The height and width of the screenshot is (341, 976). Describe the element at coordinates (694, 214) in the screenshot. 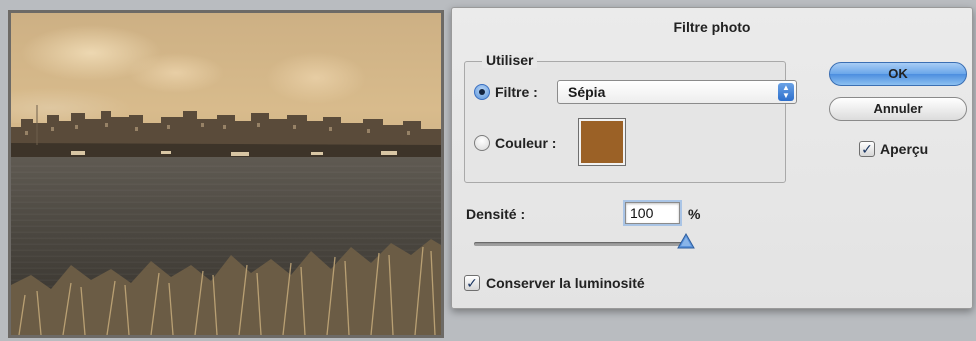

I see `density-unit: %` at that location.